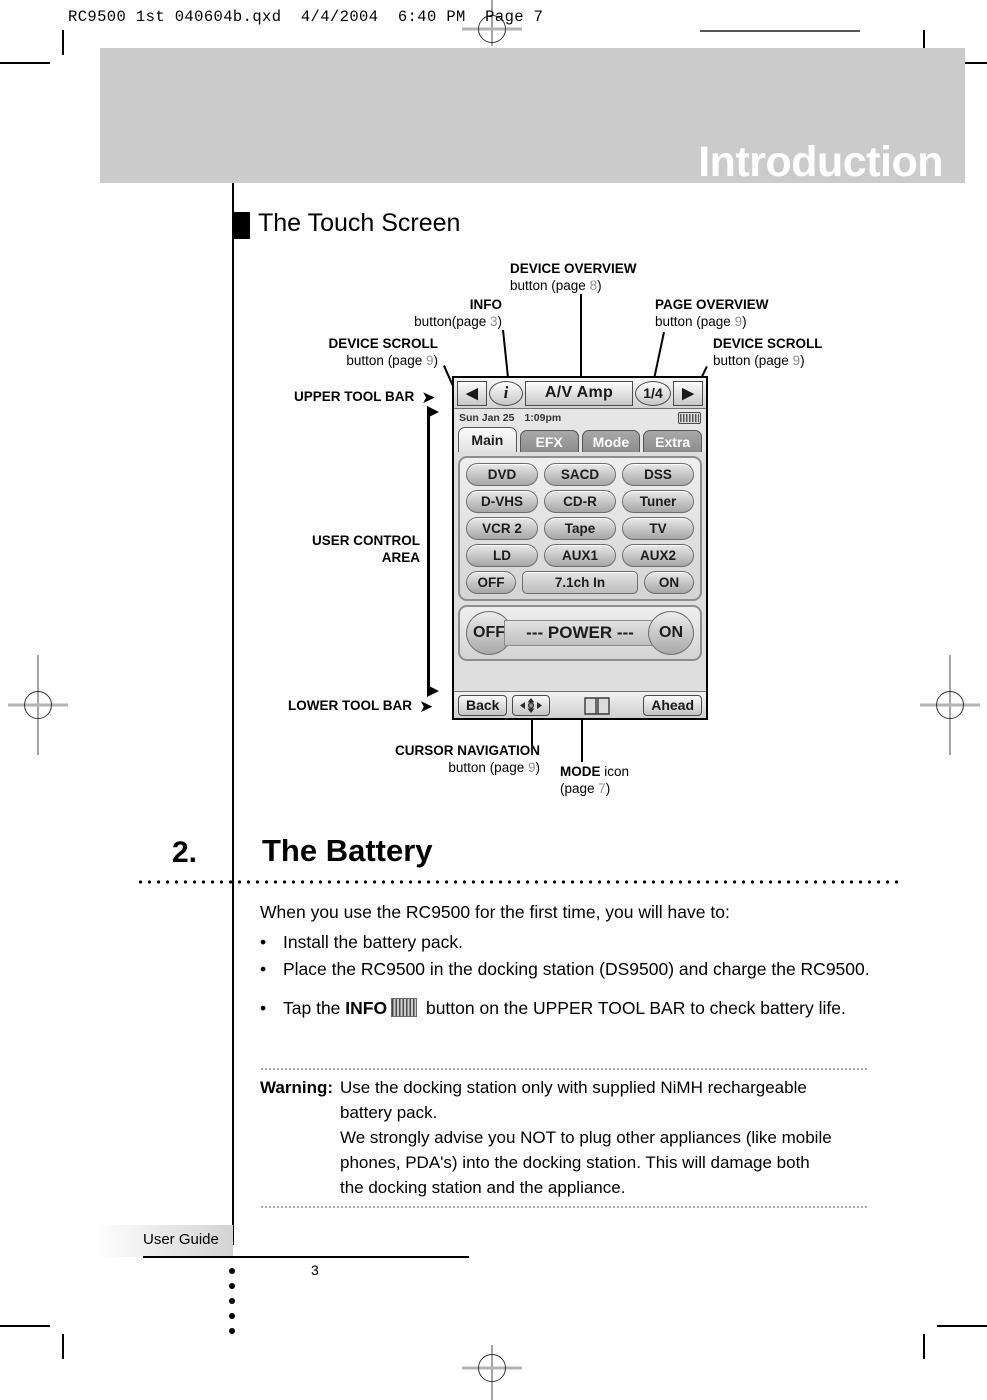  I want to click on annotation-info-post: ), so click(500, 321).